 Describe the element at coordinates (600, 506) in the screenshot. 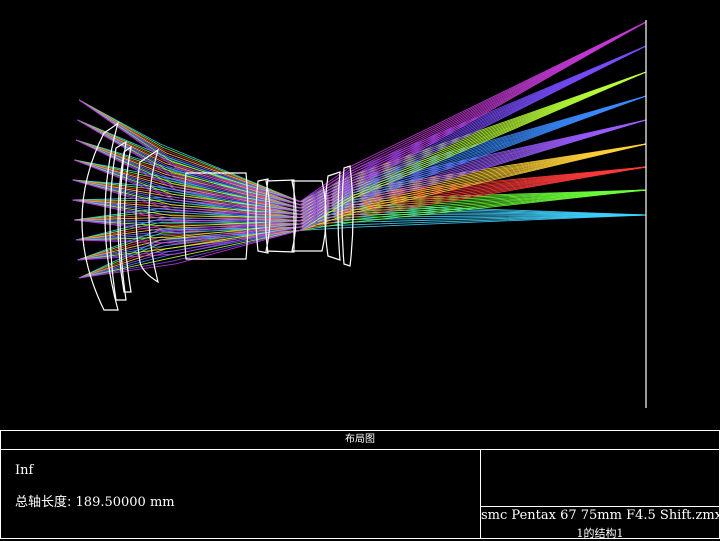

I see `panel-right-divider` at that location.